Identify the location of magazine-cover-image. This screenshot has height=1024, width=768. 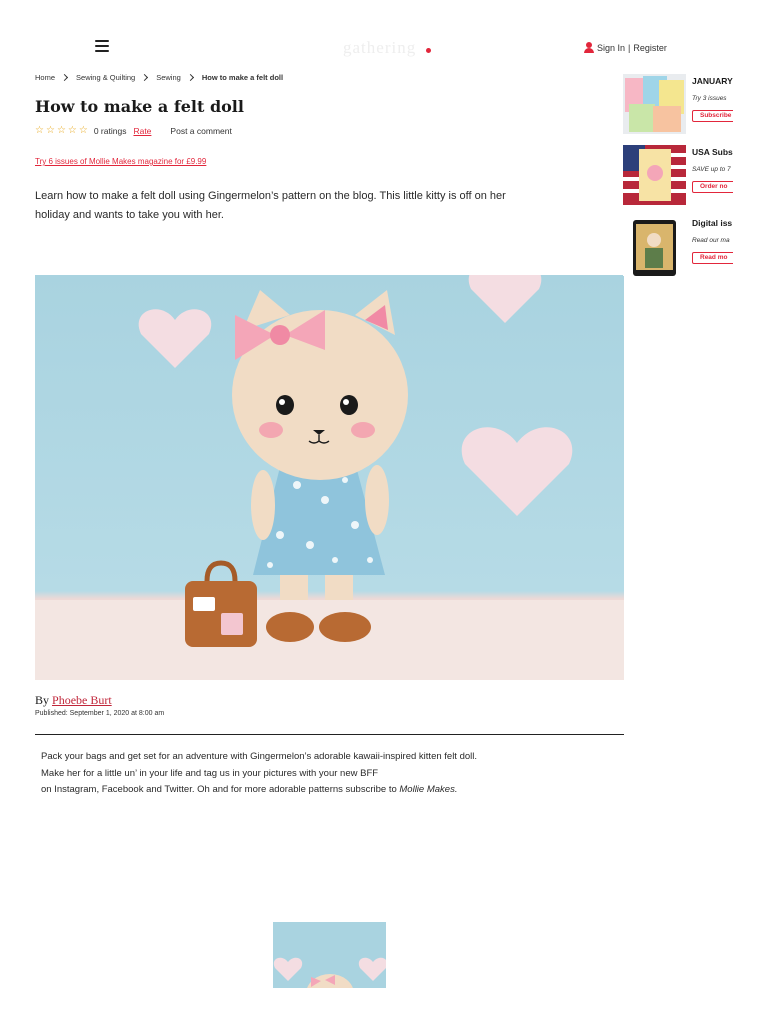
(654, 104).